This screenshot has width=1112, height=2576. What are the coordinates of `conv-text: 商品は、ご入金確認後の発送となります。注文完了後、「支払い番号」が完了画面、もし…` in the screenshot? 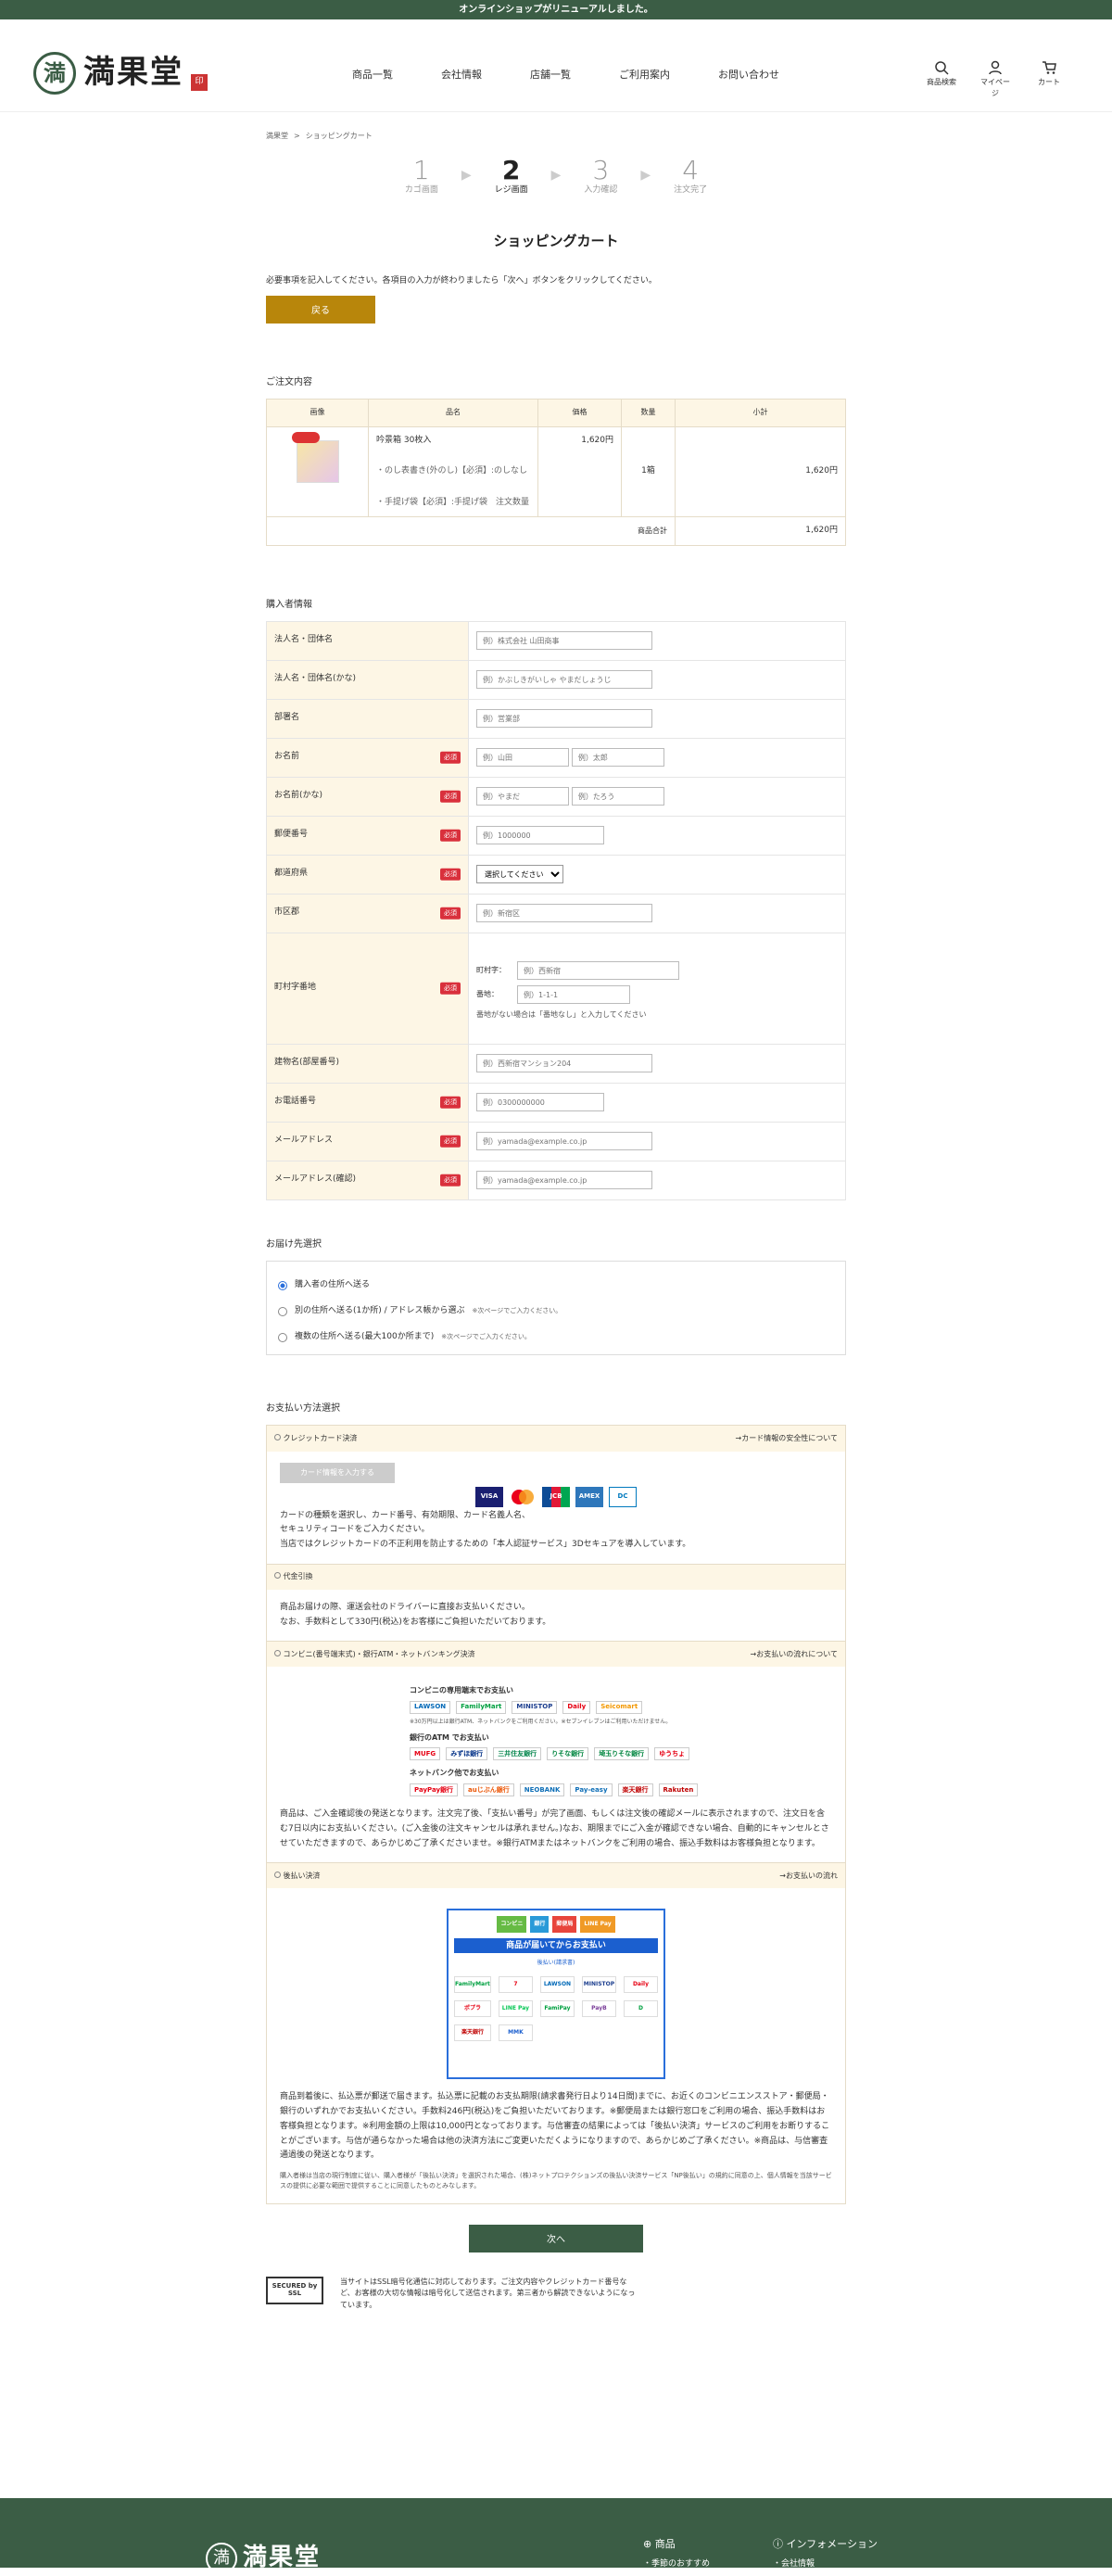 It's located at (554, 1828).